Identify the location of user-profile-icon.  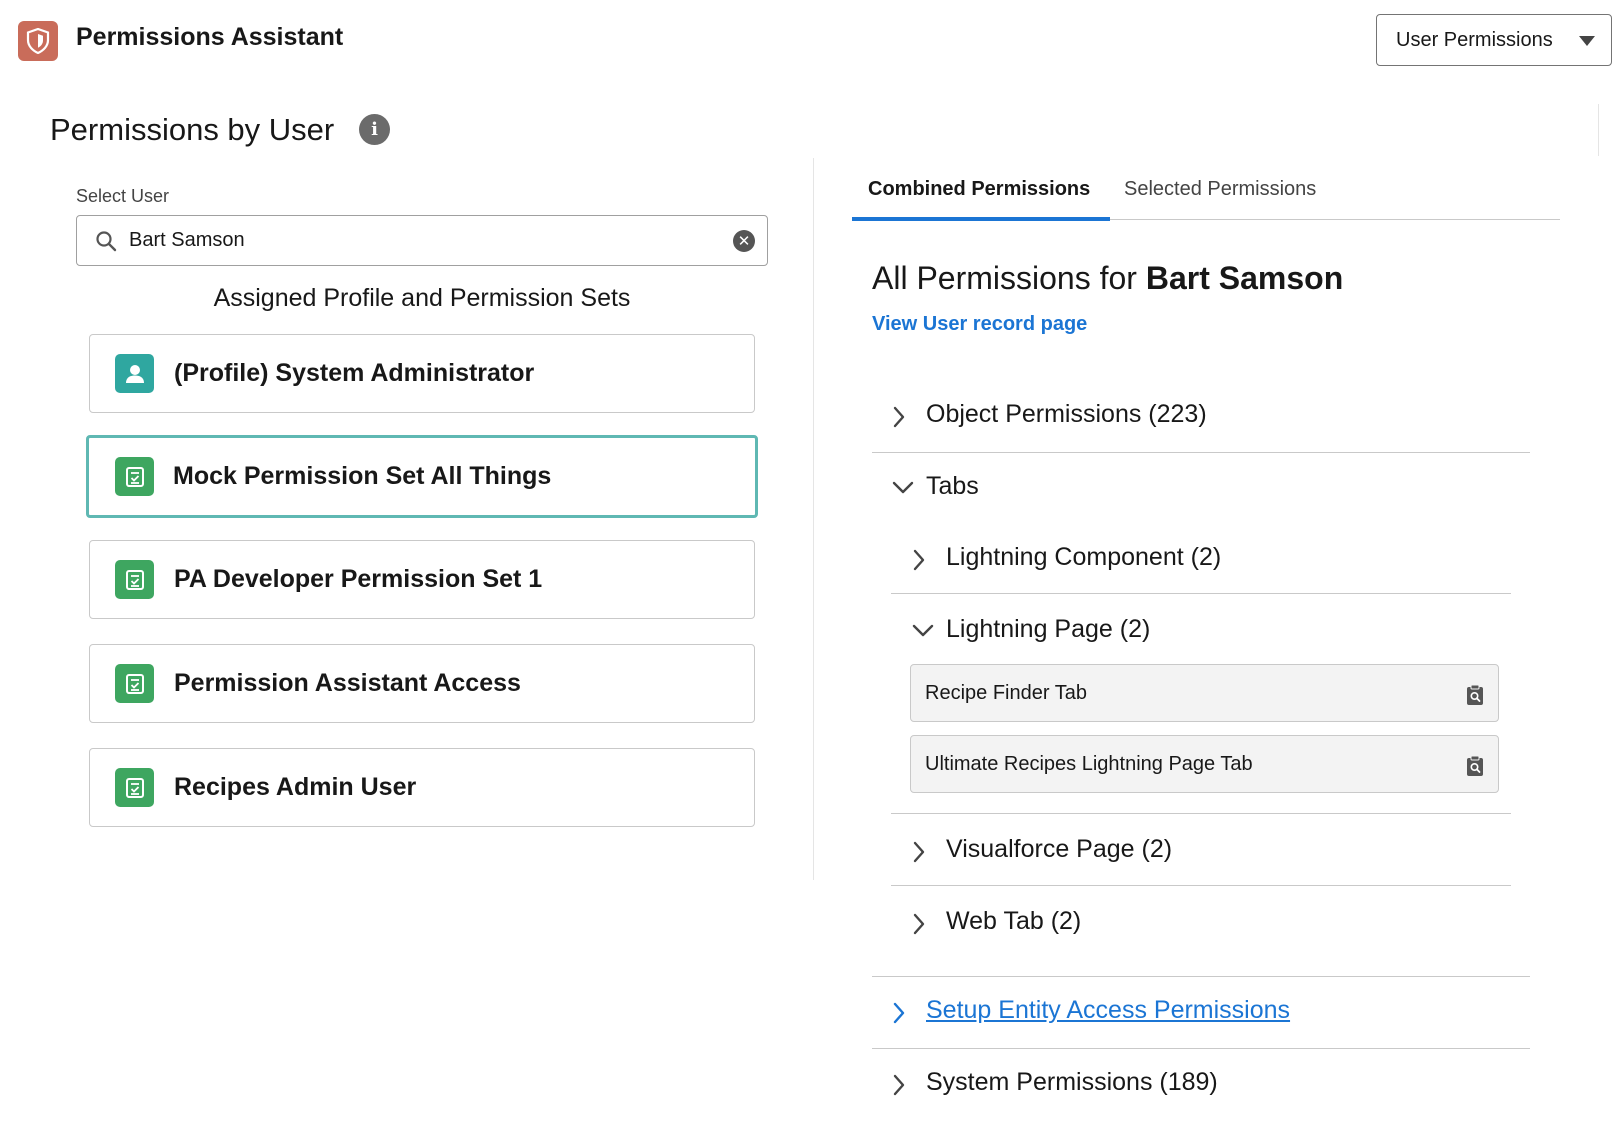
(134, 373).